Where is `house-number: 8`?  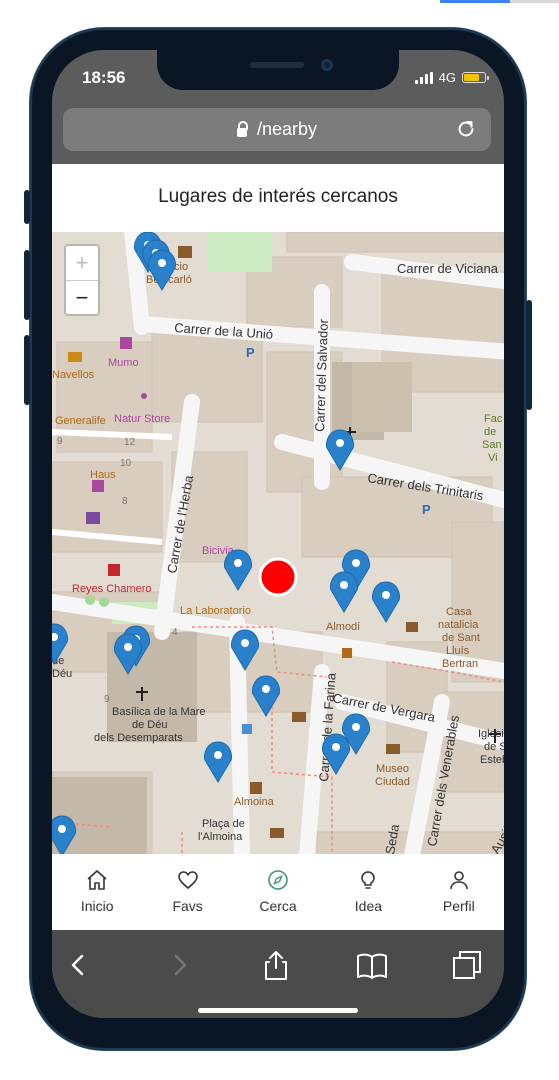 house-number: 8 is located at coordinates (125, 501).